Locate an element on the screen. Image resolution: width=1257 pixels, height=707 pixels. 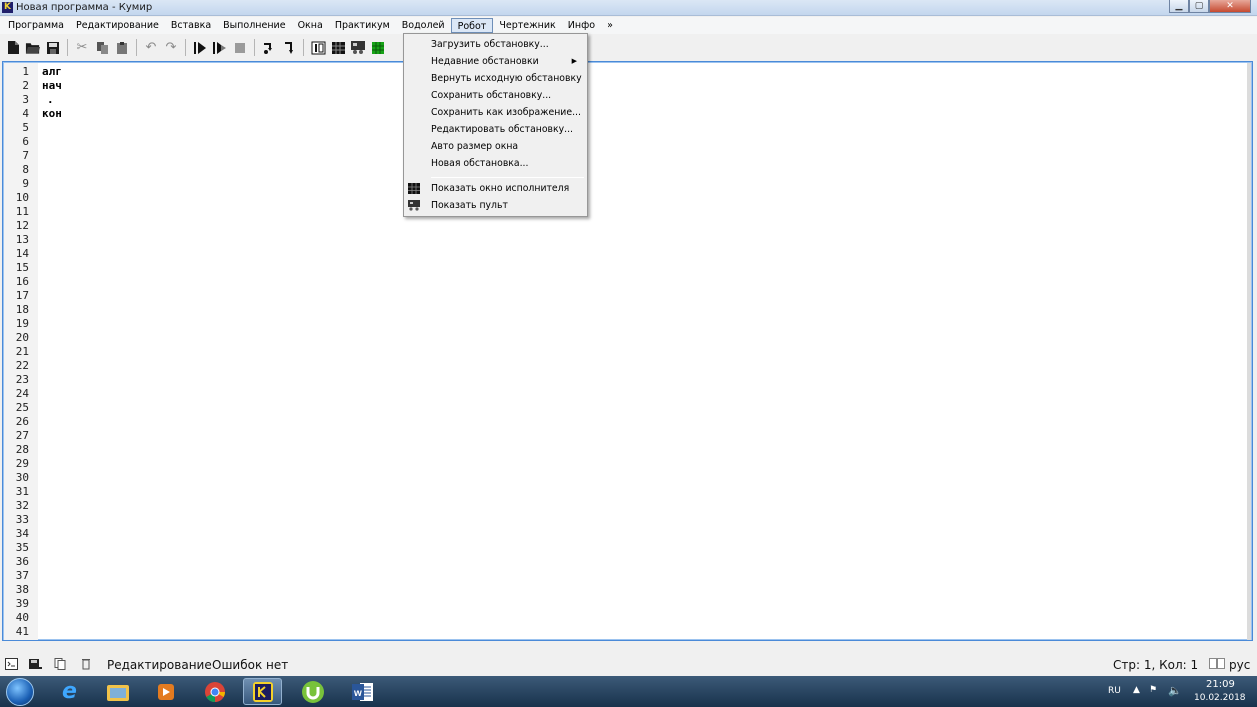
paste-icon is located at coordinates (122, 48).